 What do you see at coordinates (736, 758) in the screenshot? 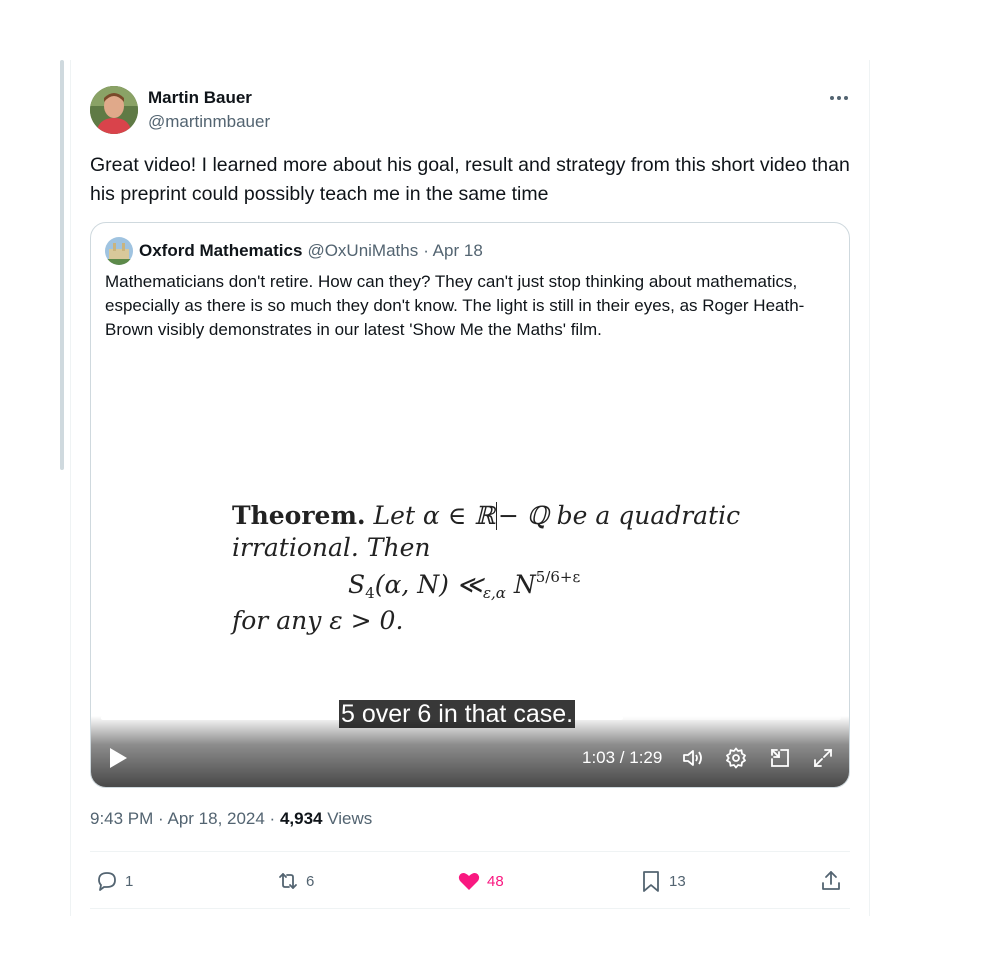
I see `settings-gear-icon` at bounding box center [736, 758].